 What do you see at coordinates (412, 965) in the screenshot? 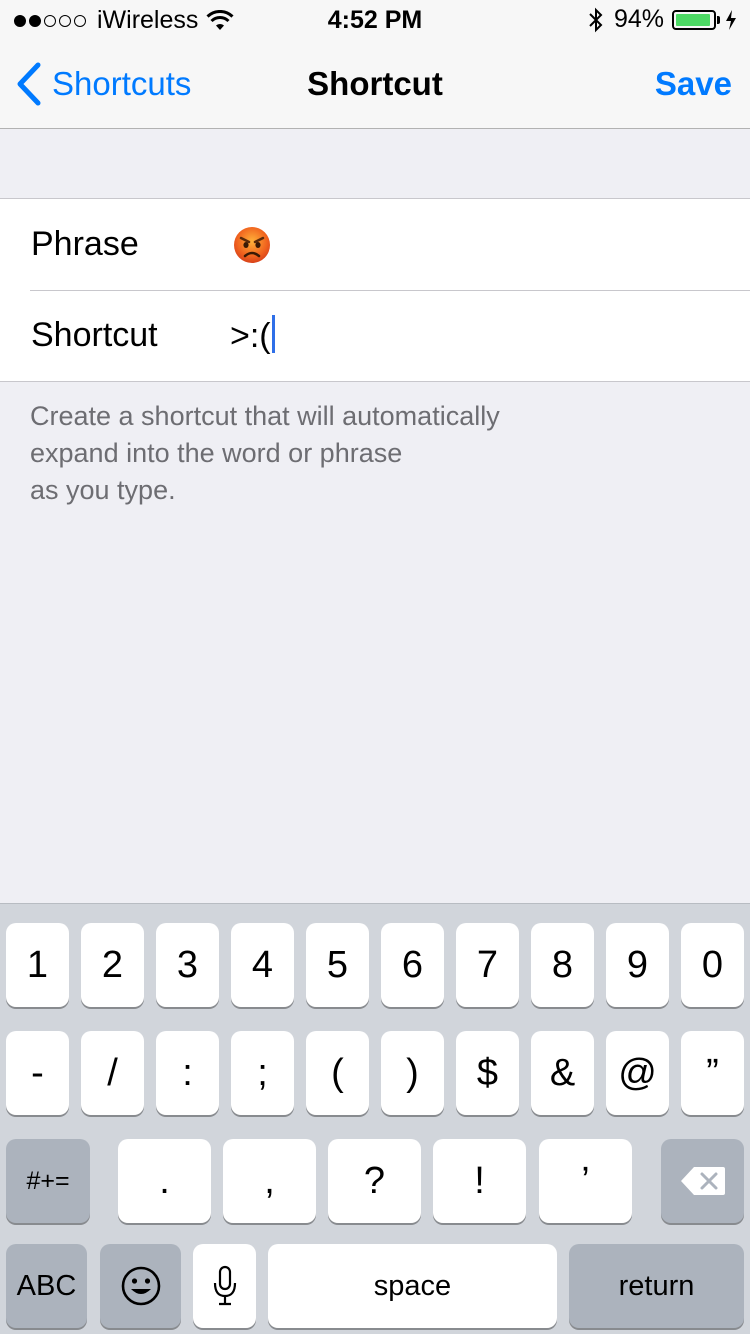
I see `digit-key: 6` at bounding box center [412, 965].